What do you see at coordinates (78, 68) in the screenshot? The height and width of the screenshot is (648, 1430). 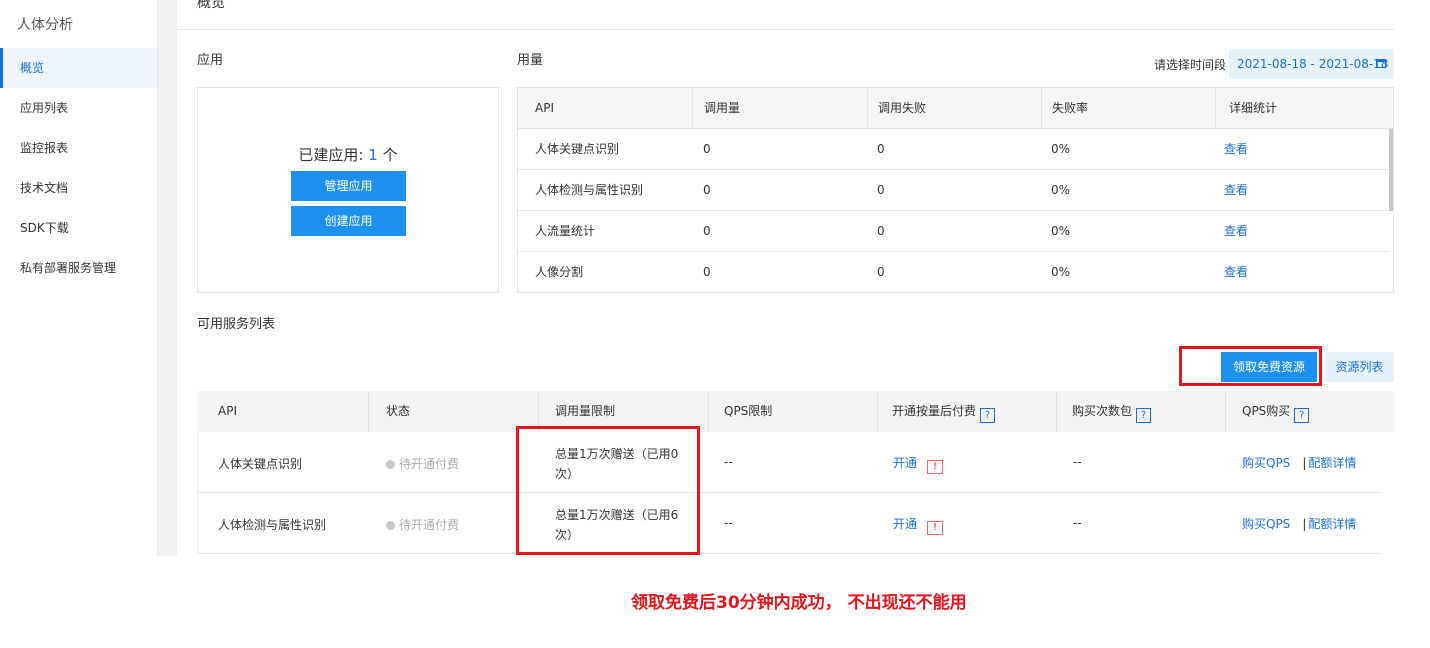 I see `sidebar-item-overview: 概览` at bounding box center [78, 68].